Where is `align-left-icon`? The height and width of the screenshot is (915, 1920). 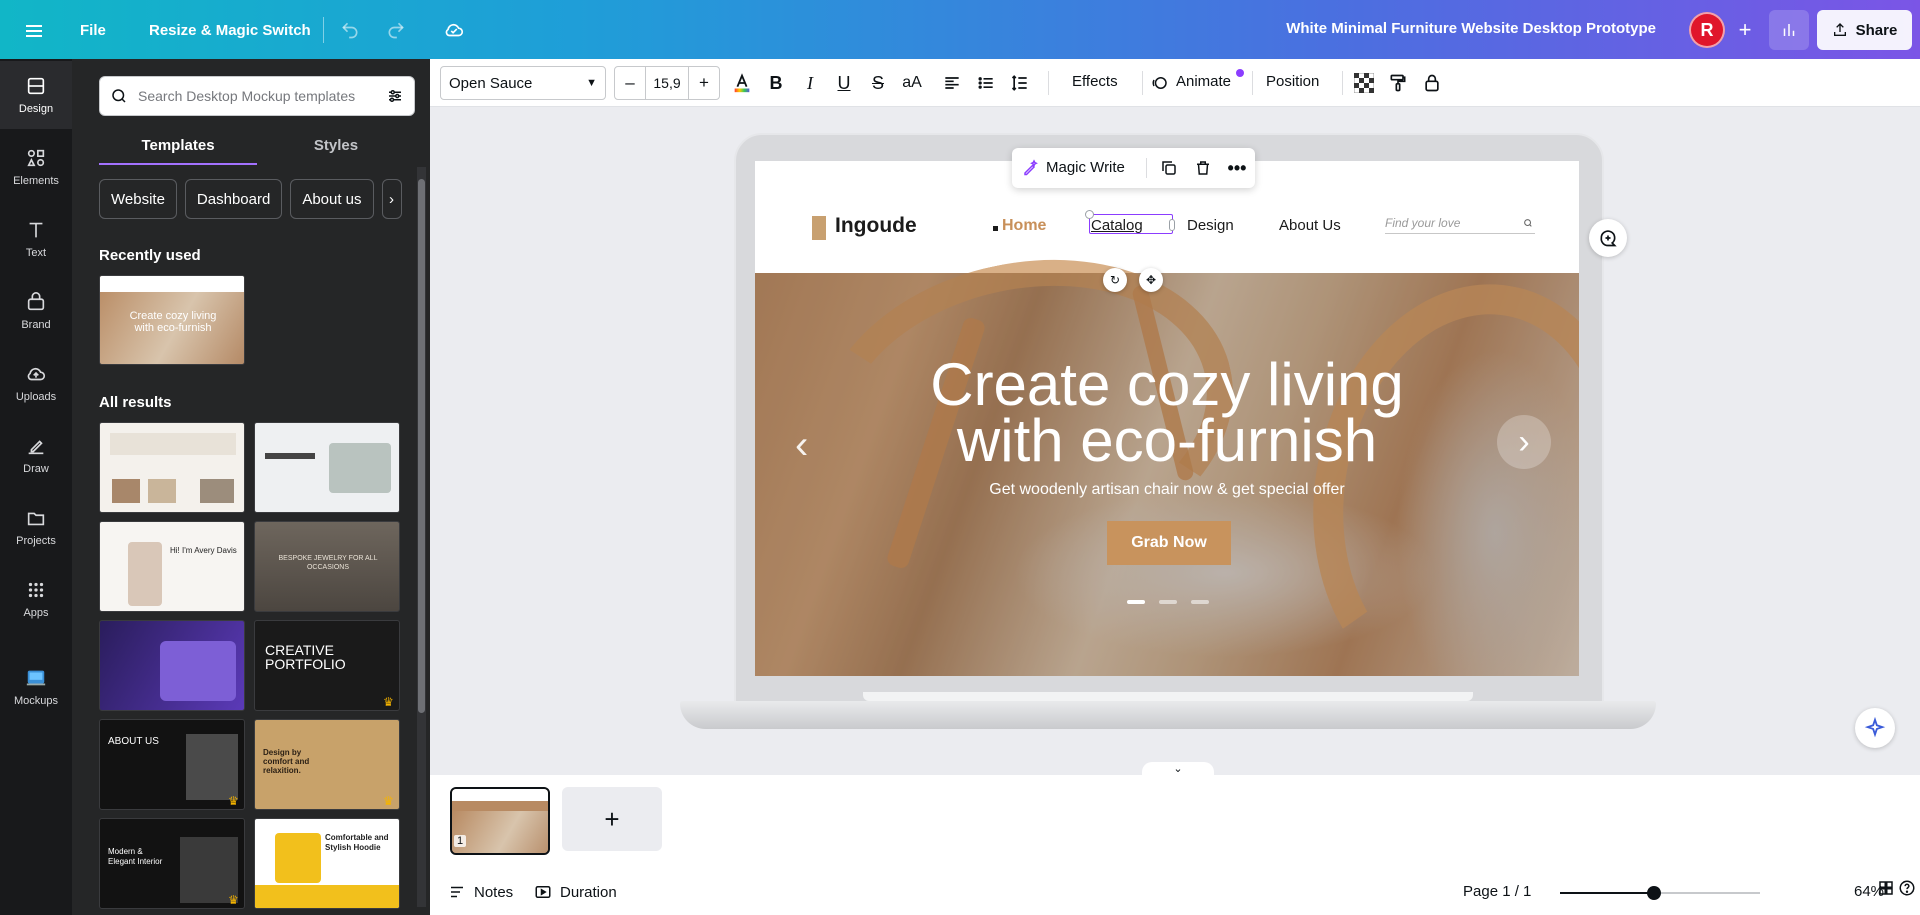 align-left-icon is located at coordinates (952, 83).